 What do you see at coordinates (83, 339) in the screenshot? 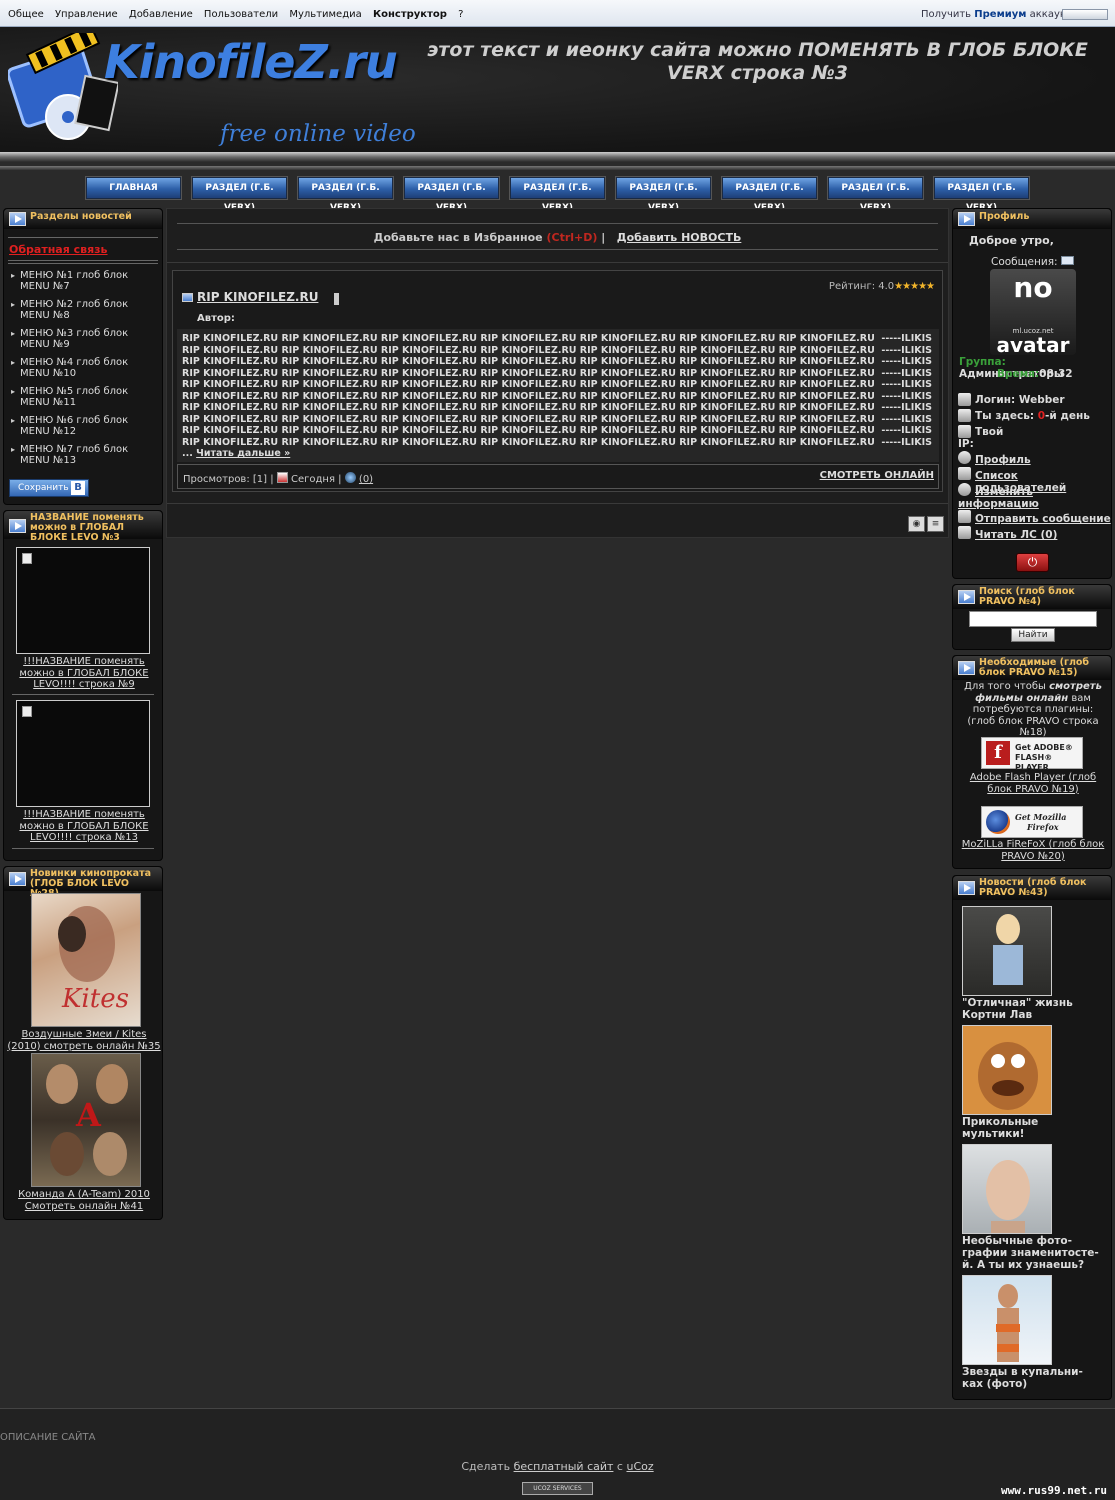
I see `list-item: МЕНЮ №3 глоб блок MENU №9` at bounding box center [83, 339].